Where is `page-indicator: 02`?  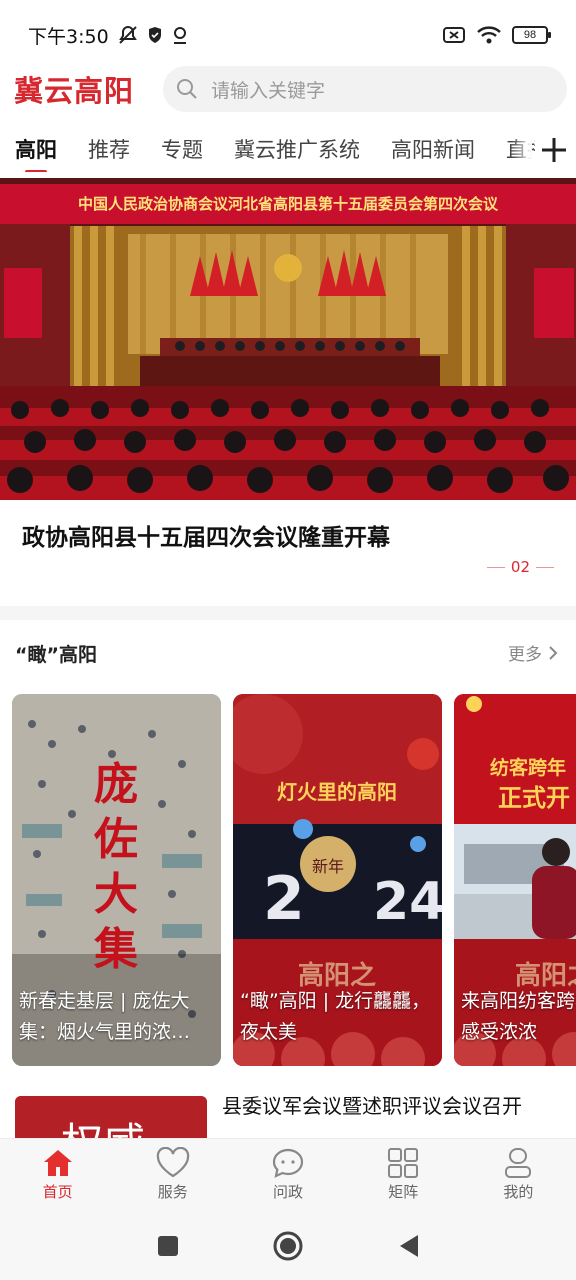
page-indicator: 02 is located at coordinates (520, 567).